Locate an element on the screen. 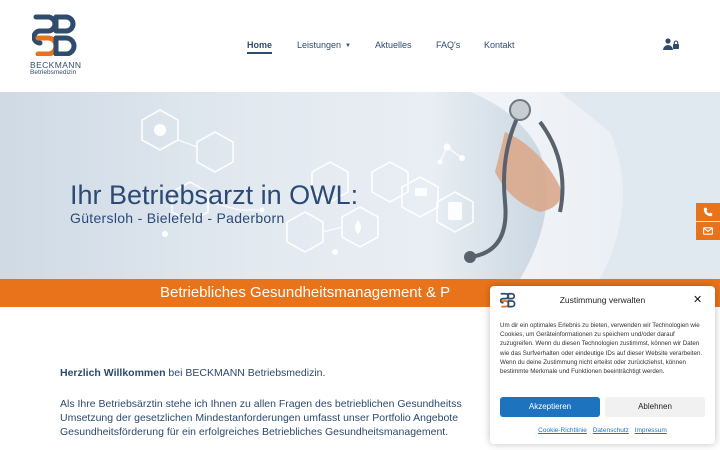 The height and width of the screenshot is (450, 720). nav-item-label: Leistungen is located at coordinates (319, 45).